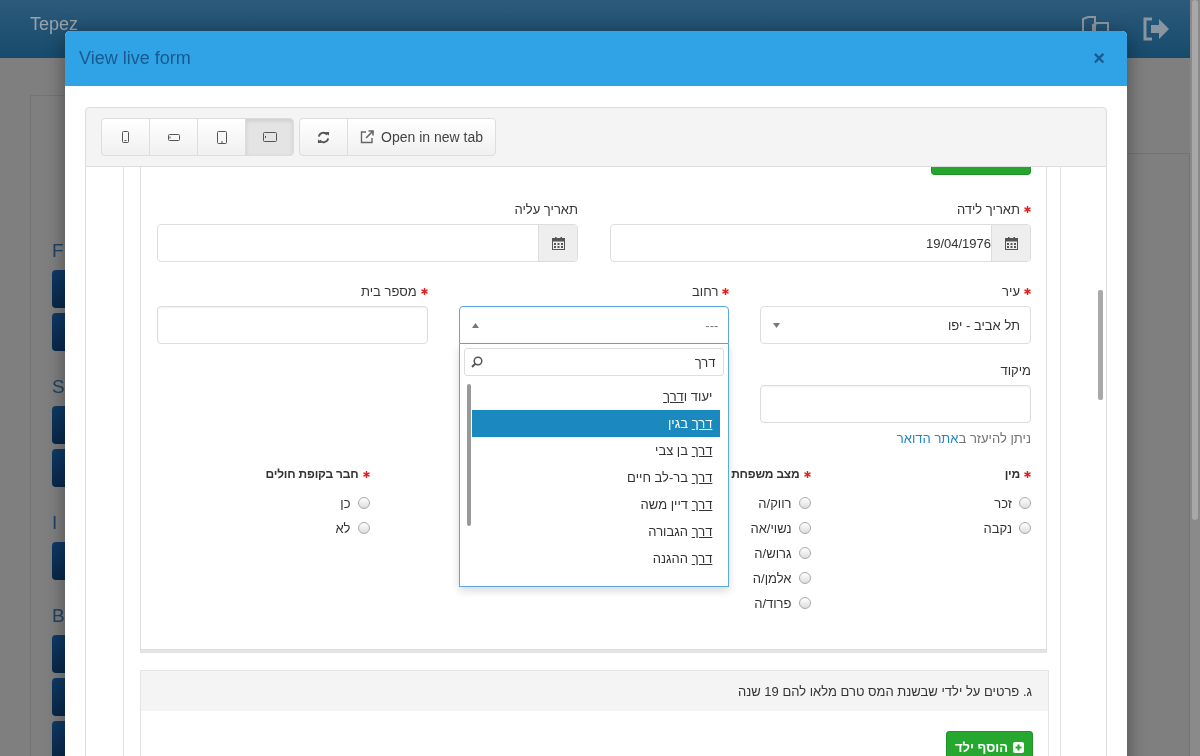  Describe the element at coordinates (343, 528) in the screenshot. I see `radio-label: לא` at that location.